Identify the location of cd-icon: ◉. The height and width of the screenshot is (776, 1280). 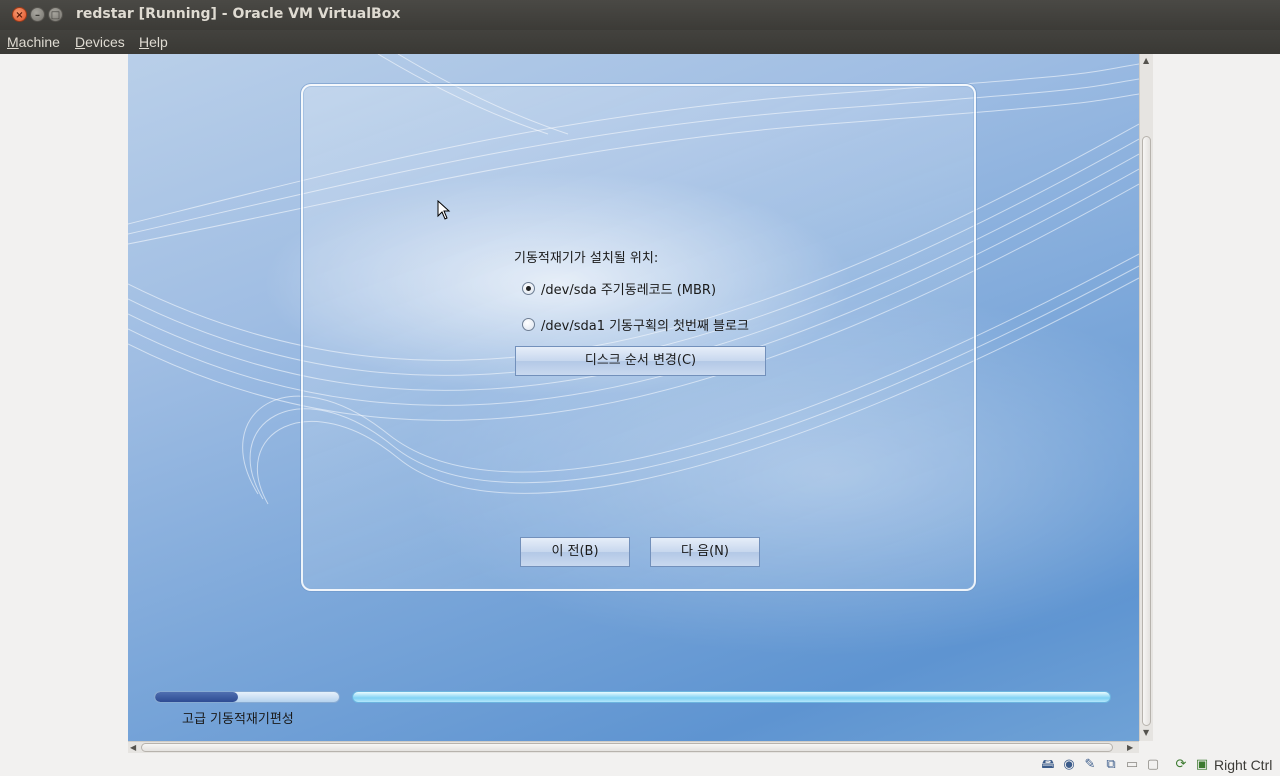
(1069, 765).